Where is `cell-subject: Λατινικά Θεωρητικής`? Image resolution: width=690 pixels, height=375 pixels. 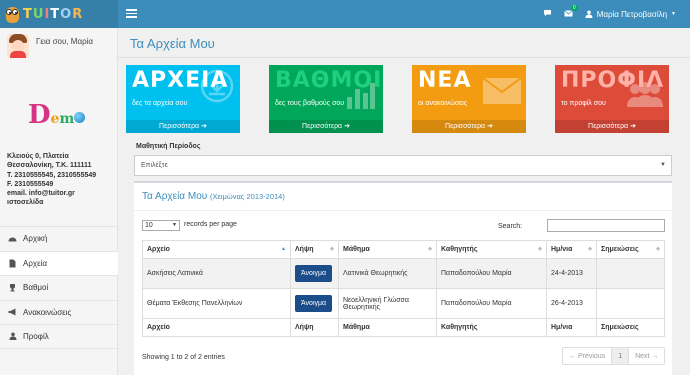
cell-subject: Λατινικά Θεωρητικής is located at coordinates (387, 273).